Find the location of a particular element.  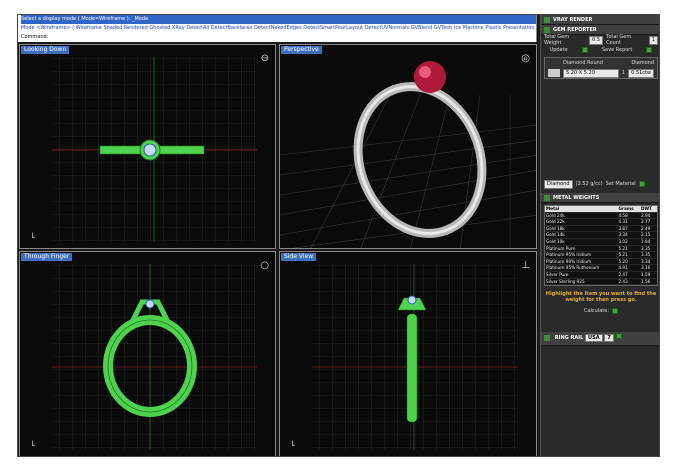

viewport-title: Looking Down is located at coordinates (45, 50).